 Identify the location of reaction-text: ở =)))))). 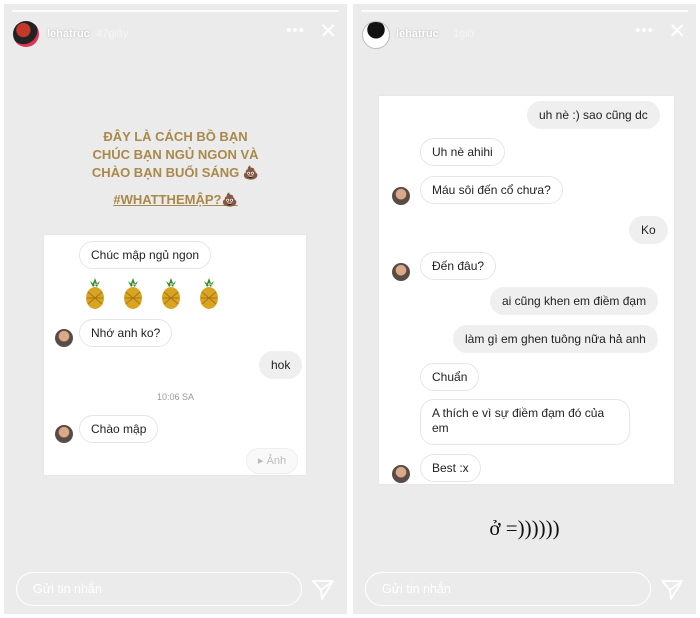
(524, 528).